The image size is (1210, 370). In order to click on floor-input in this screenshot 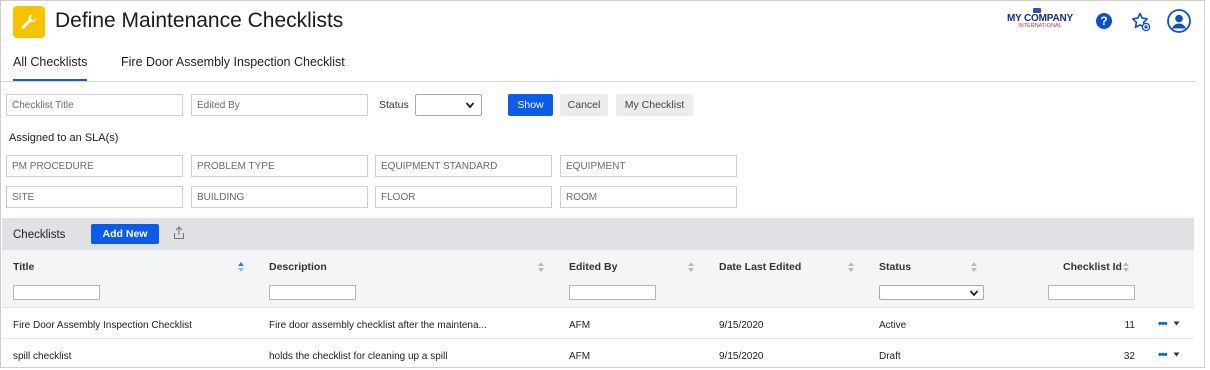, I will do `click(463, 197)`.